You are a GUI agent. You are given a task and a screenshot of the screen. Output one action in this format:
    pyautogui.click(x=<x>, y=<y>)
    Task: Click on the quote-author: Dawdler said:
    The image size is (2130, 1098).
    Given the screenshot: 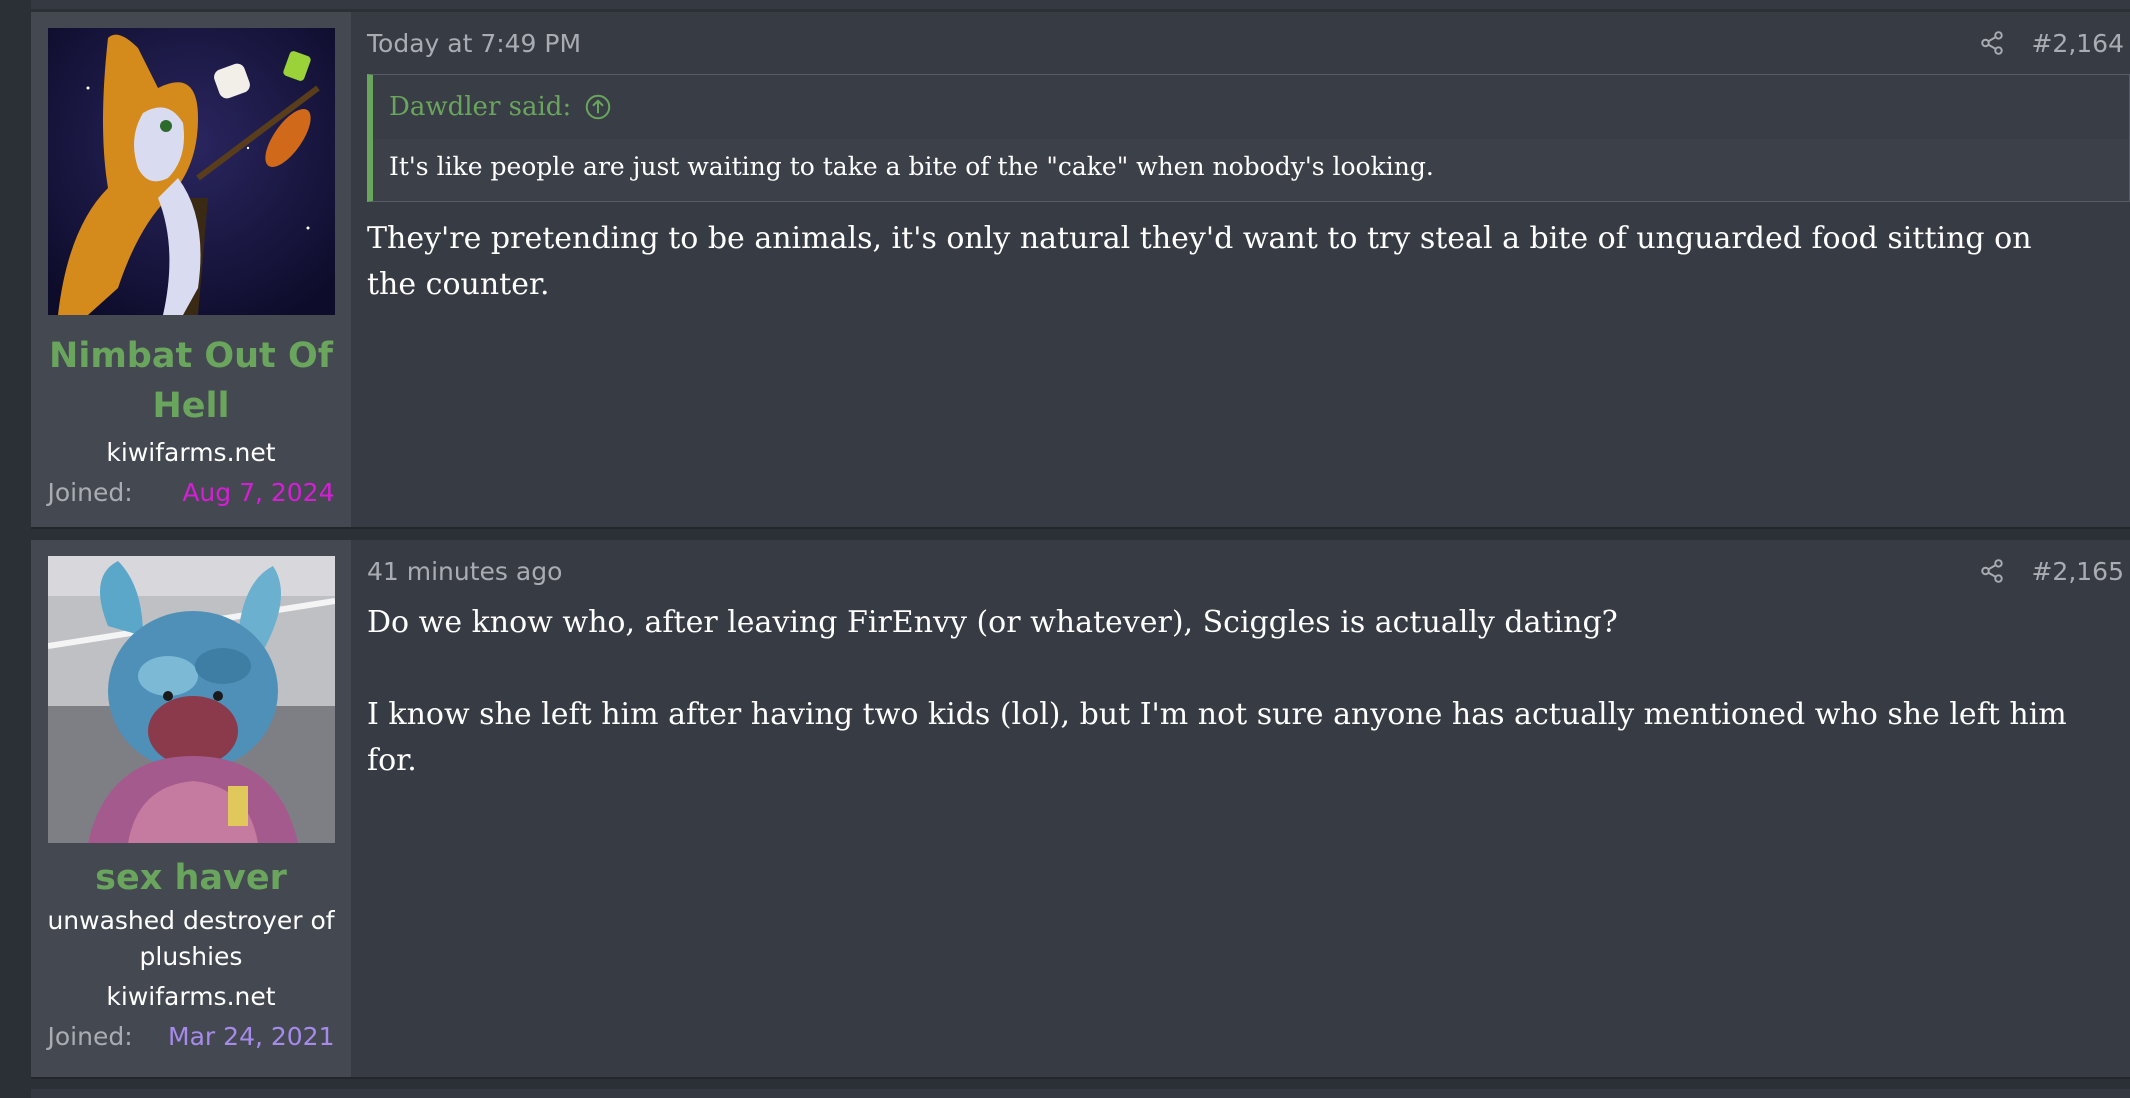 What is the action you would take?
    pyautogui.click(x=480, y=107)
    